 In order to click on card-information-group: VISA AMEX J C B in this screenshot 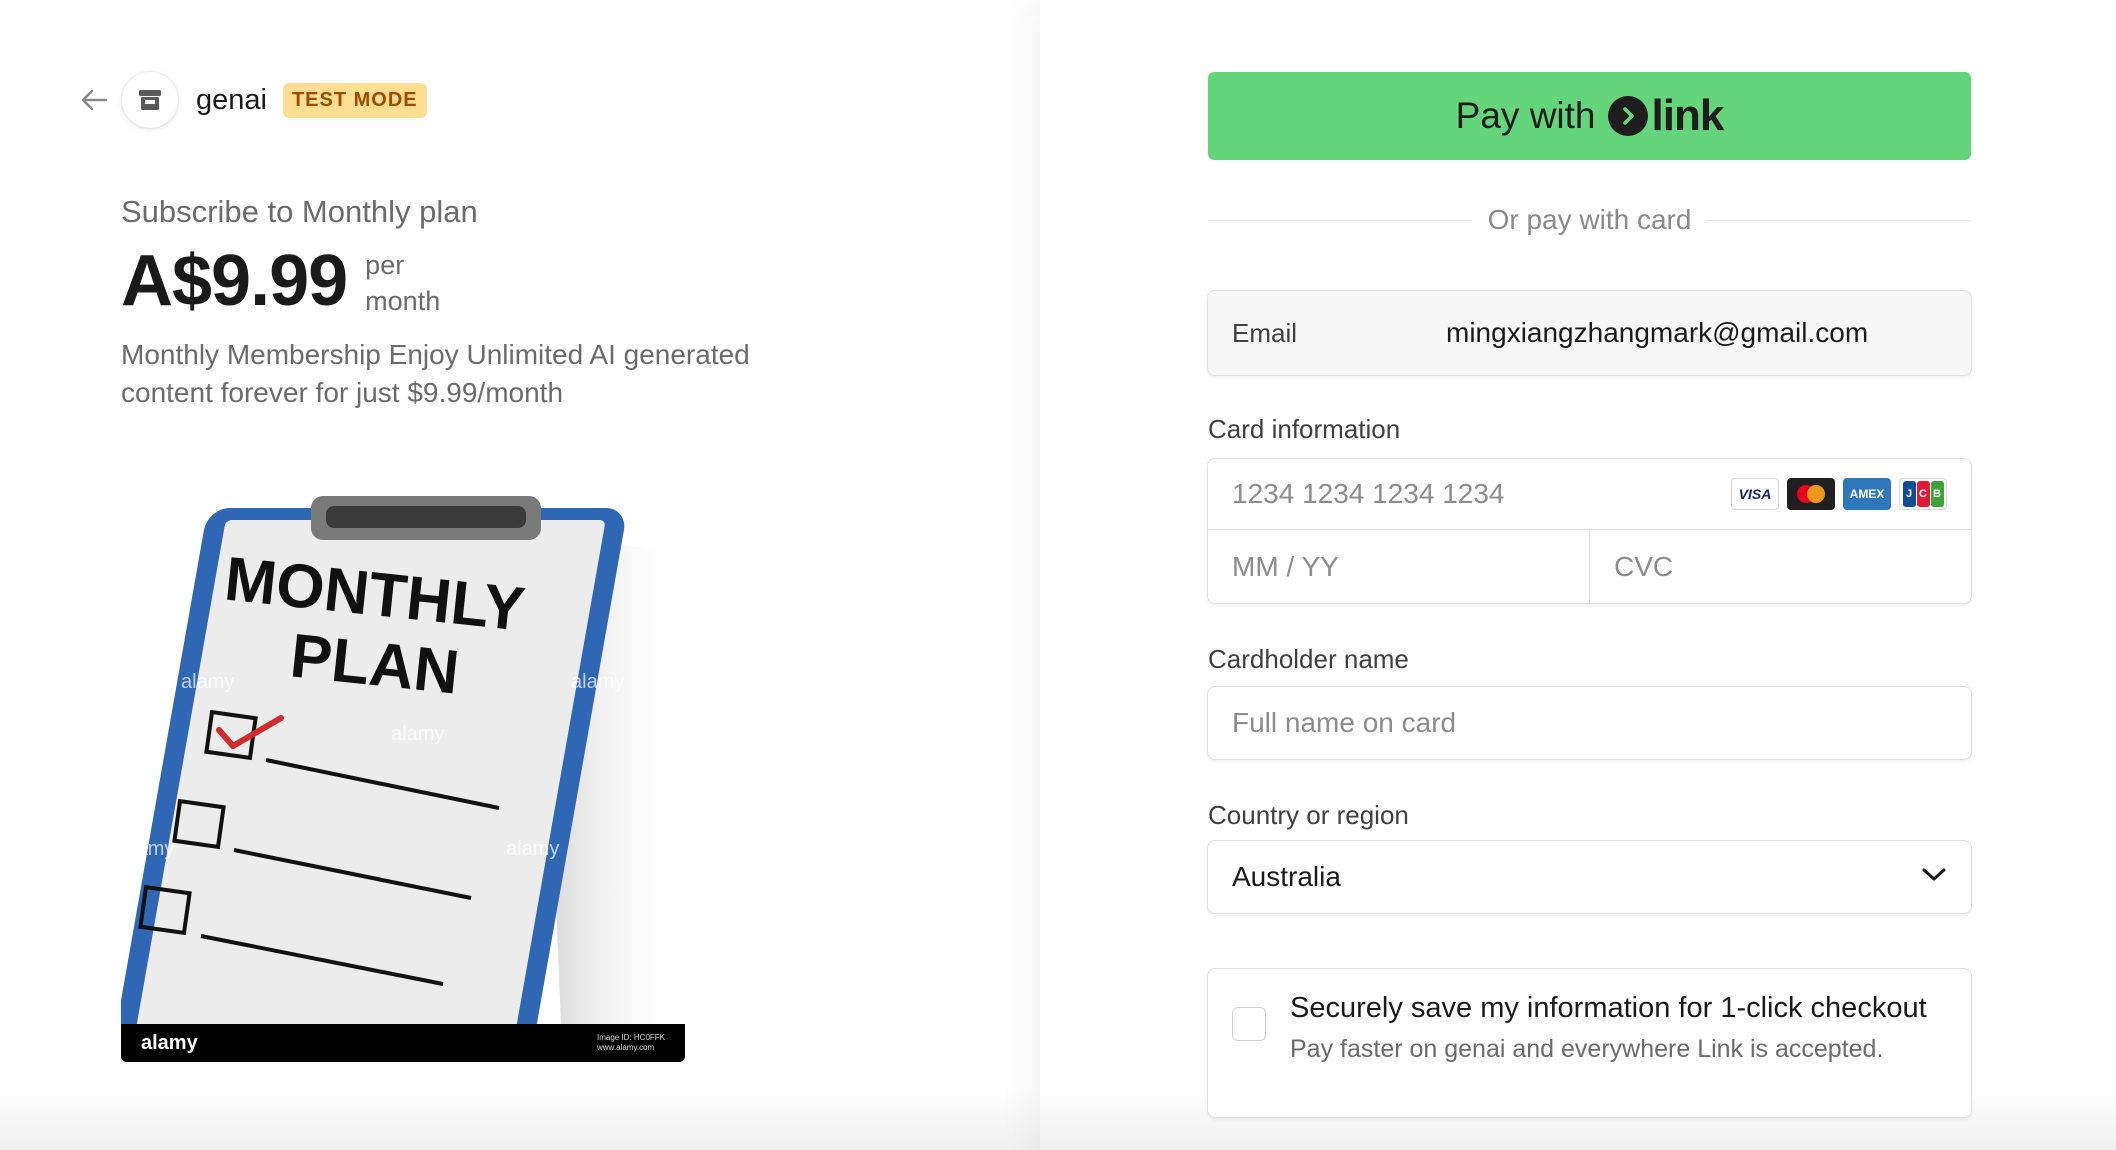, I will do `click(1589, 531)`.